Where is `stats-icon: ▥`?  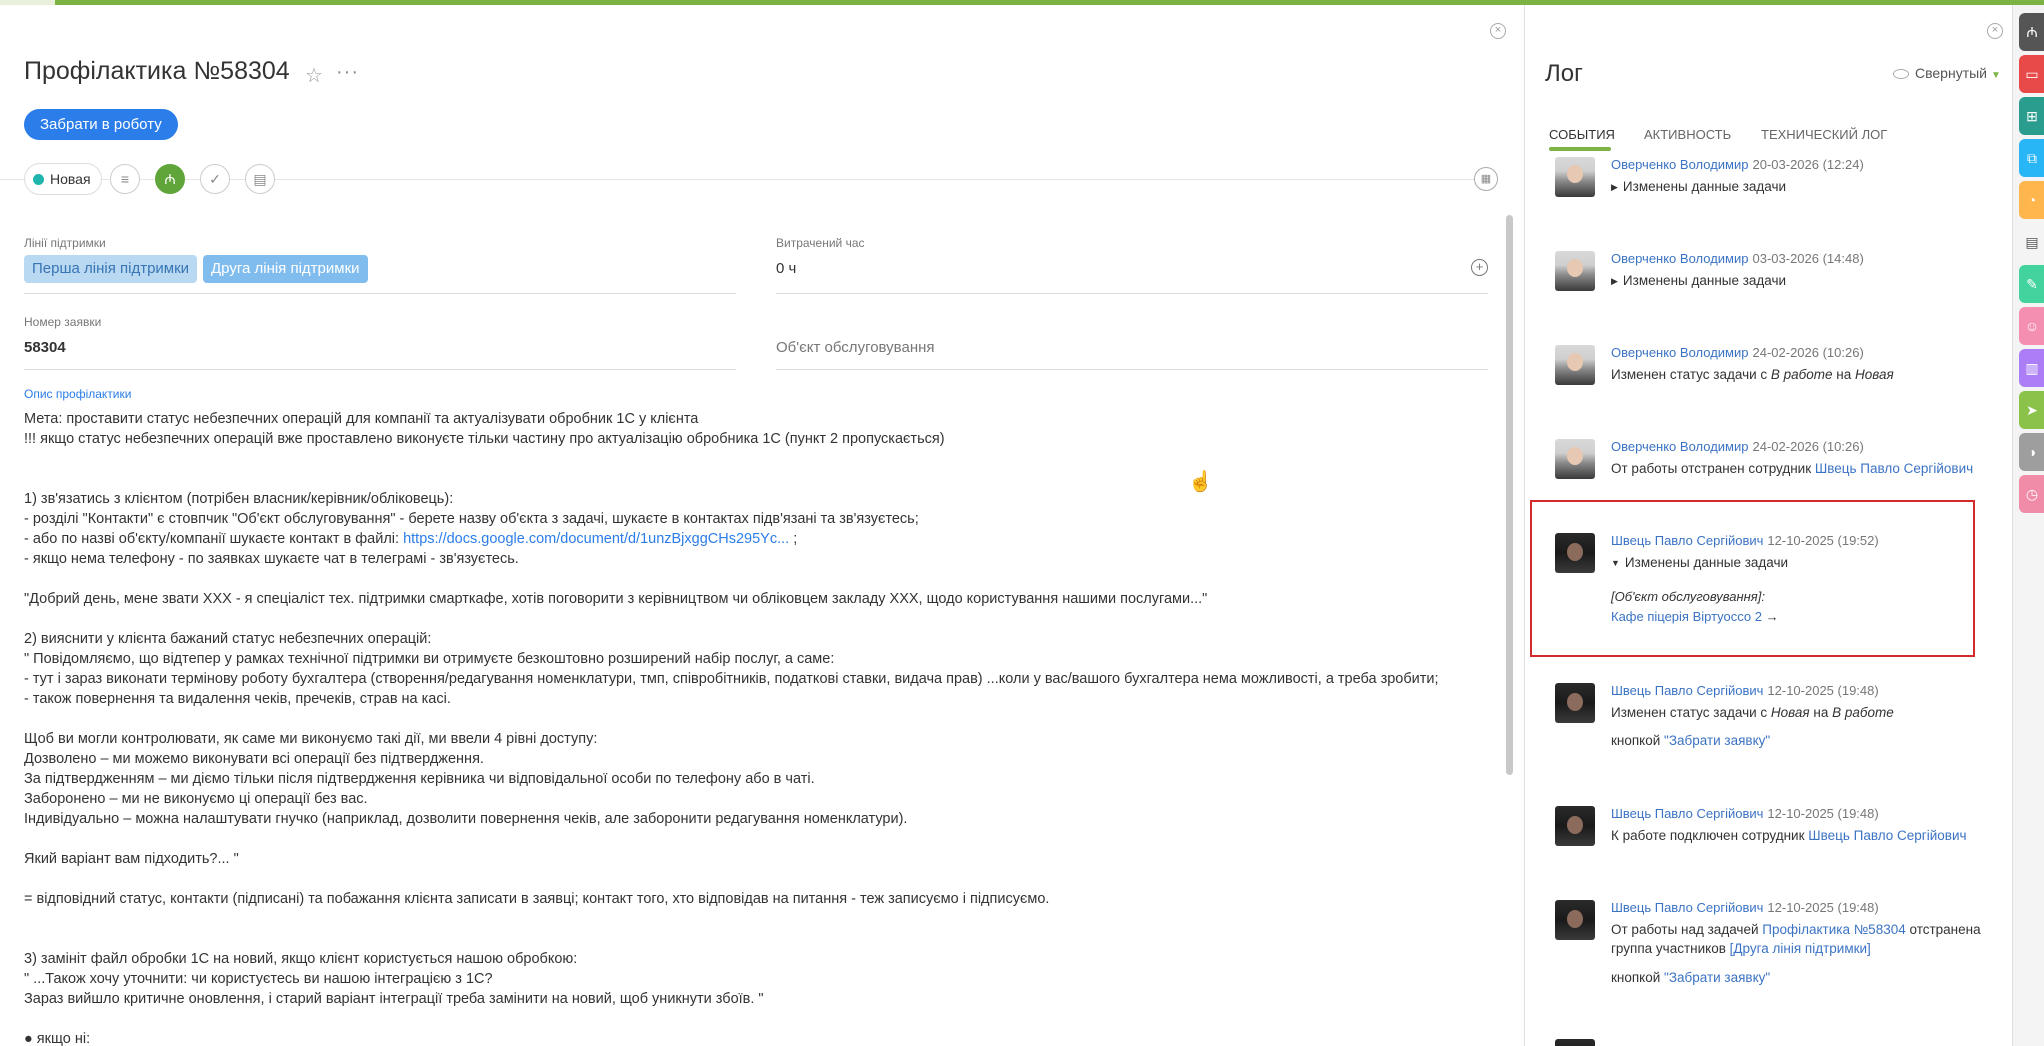 stats-icon: ▥ is located at coordinates (2031, 368).